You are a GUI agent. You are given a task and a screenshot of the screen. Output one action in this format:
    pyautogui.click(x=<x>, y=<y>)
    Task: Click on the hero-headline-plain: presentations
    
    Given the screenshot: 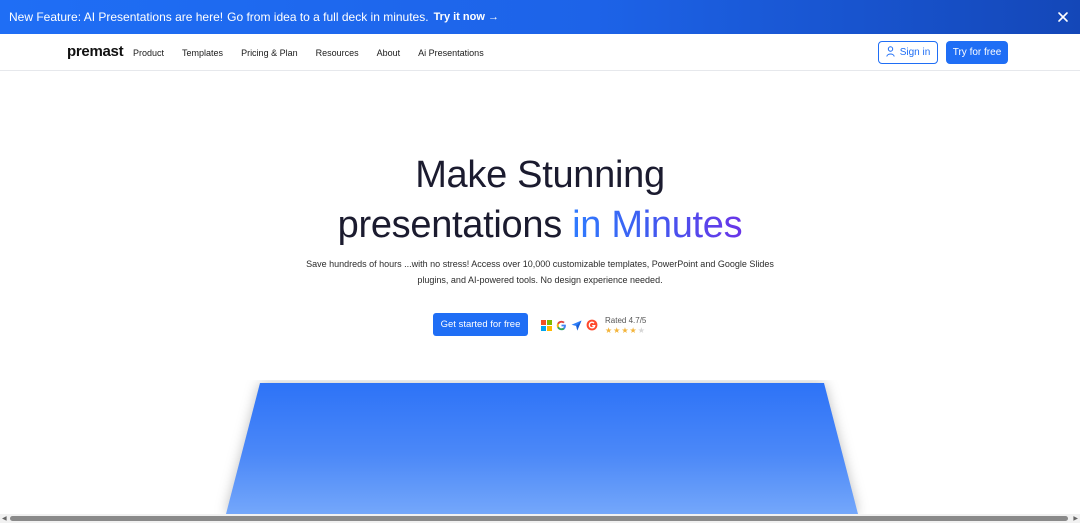 What is the action you would take?
    pyautogui.click(x=450, y=225)
    